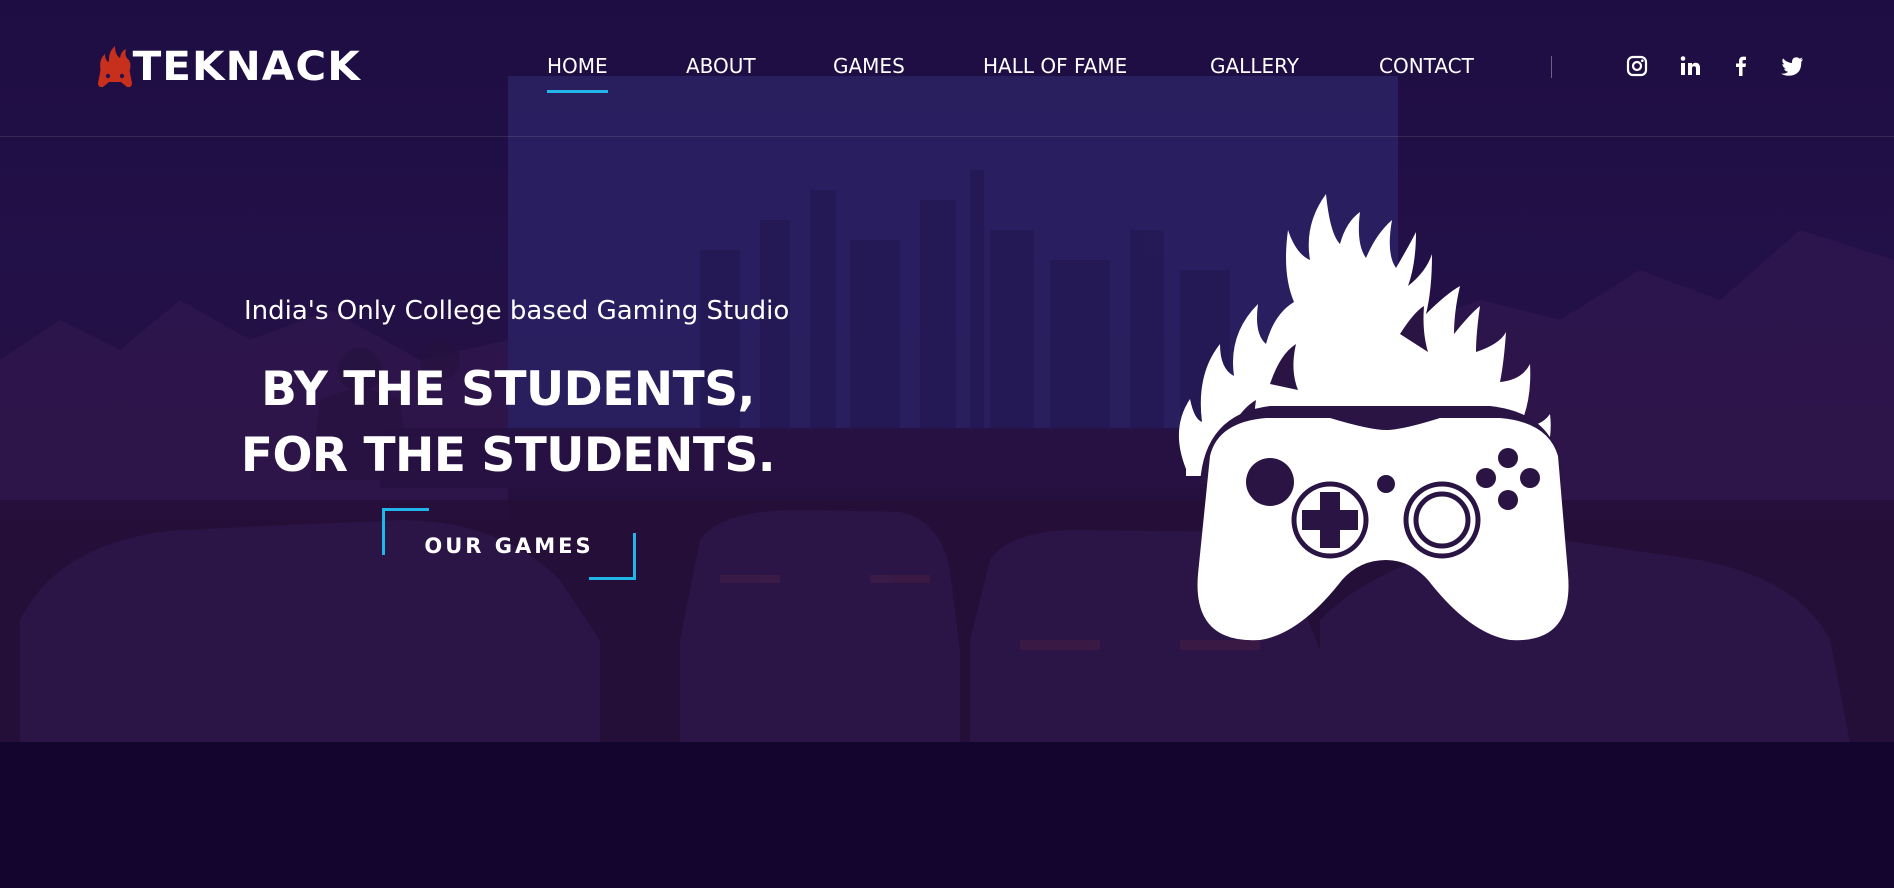 This screenshot has height=888, width=1894. I want to click on cta-label: OUR GAMES, so click(509, 546).